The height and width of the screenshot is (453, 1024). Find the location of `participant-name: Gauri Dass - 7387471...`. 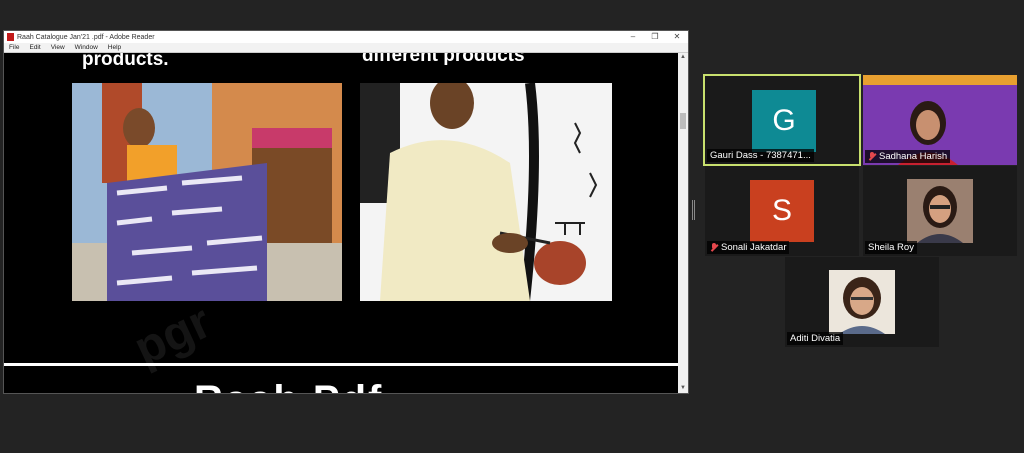

participant-name: Gauri Dass - 7387471... is located at coordinates (760, 155).